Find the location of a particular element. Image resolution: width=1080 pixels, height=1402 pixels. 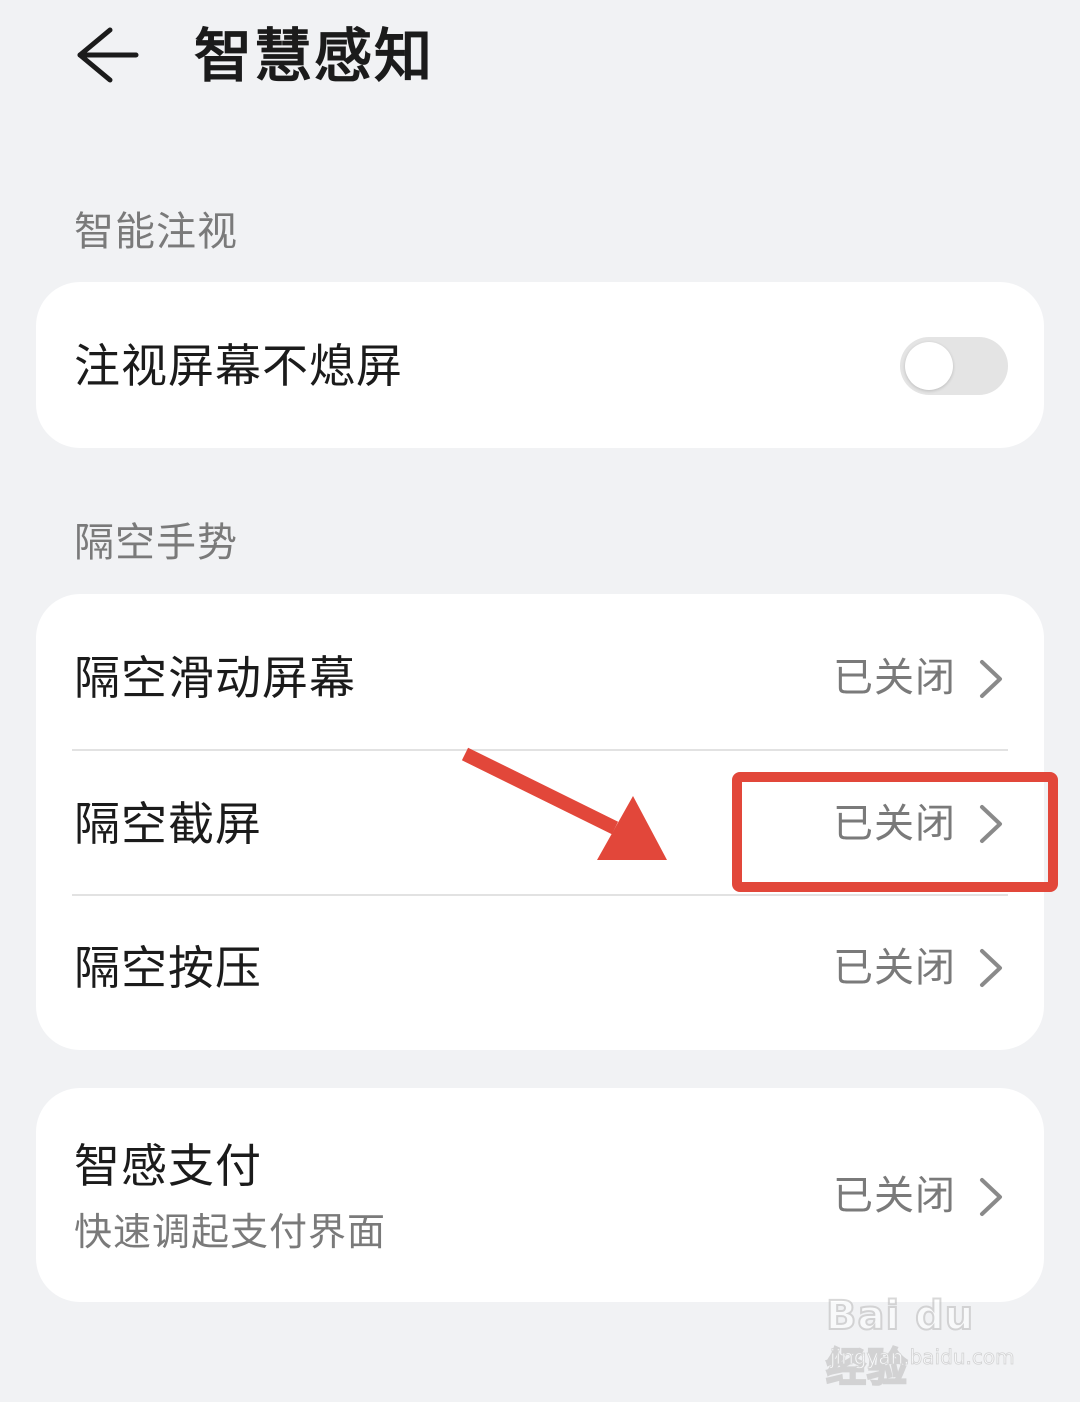

row-smart-pay: 智感支付 快速调起支付界面 已关闭 is located at coordinates (540, 1195).